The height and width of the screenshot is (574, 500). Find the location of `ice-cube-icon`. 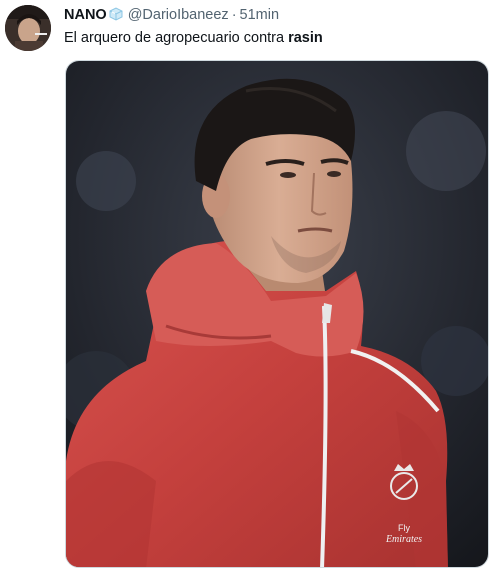

ice-cube-icon is located at coordinates (116, 16).